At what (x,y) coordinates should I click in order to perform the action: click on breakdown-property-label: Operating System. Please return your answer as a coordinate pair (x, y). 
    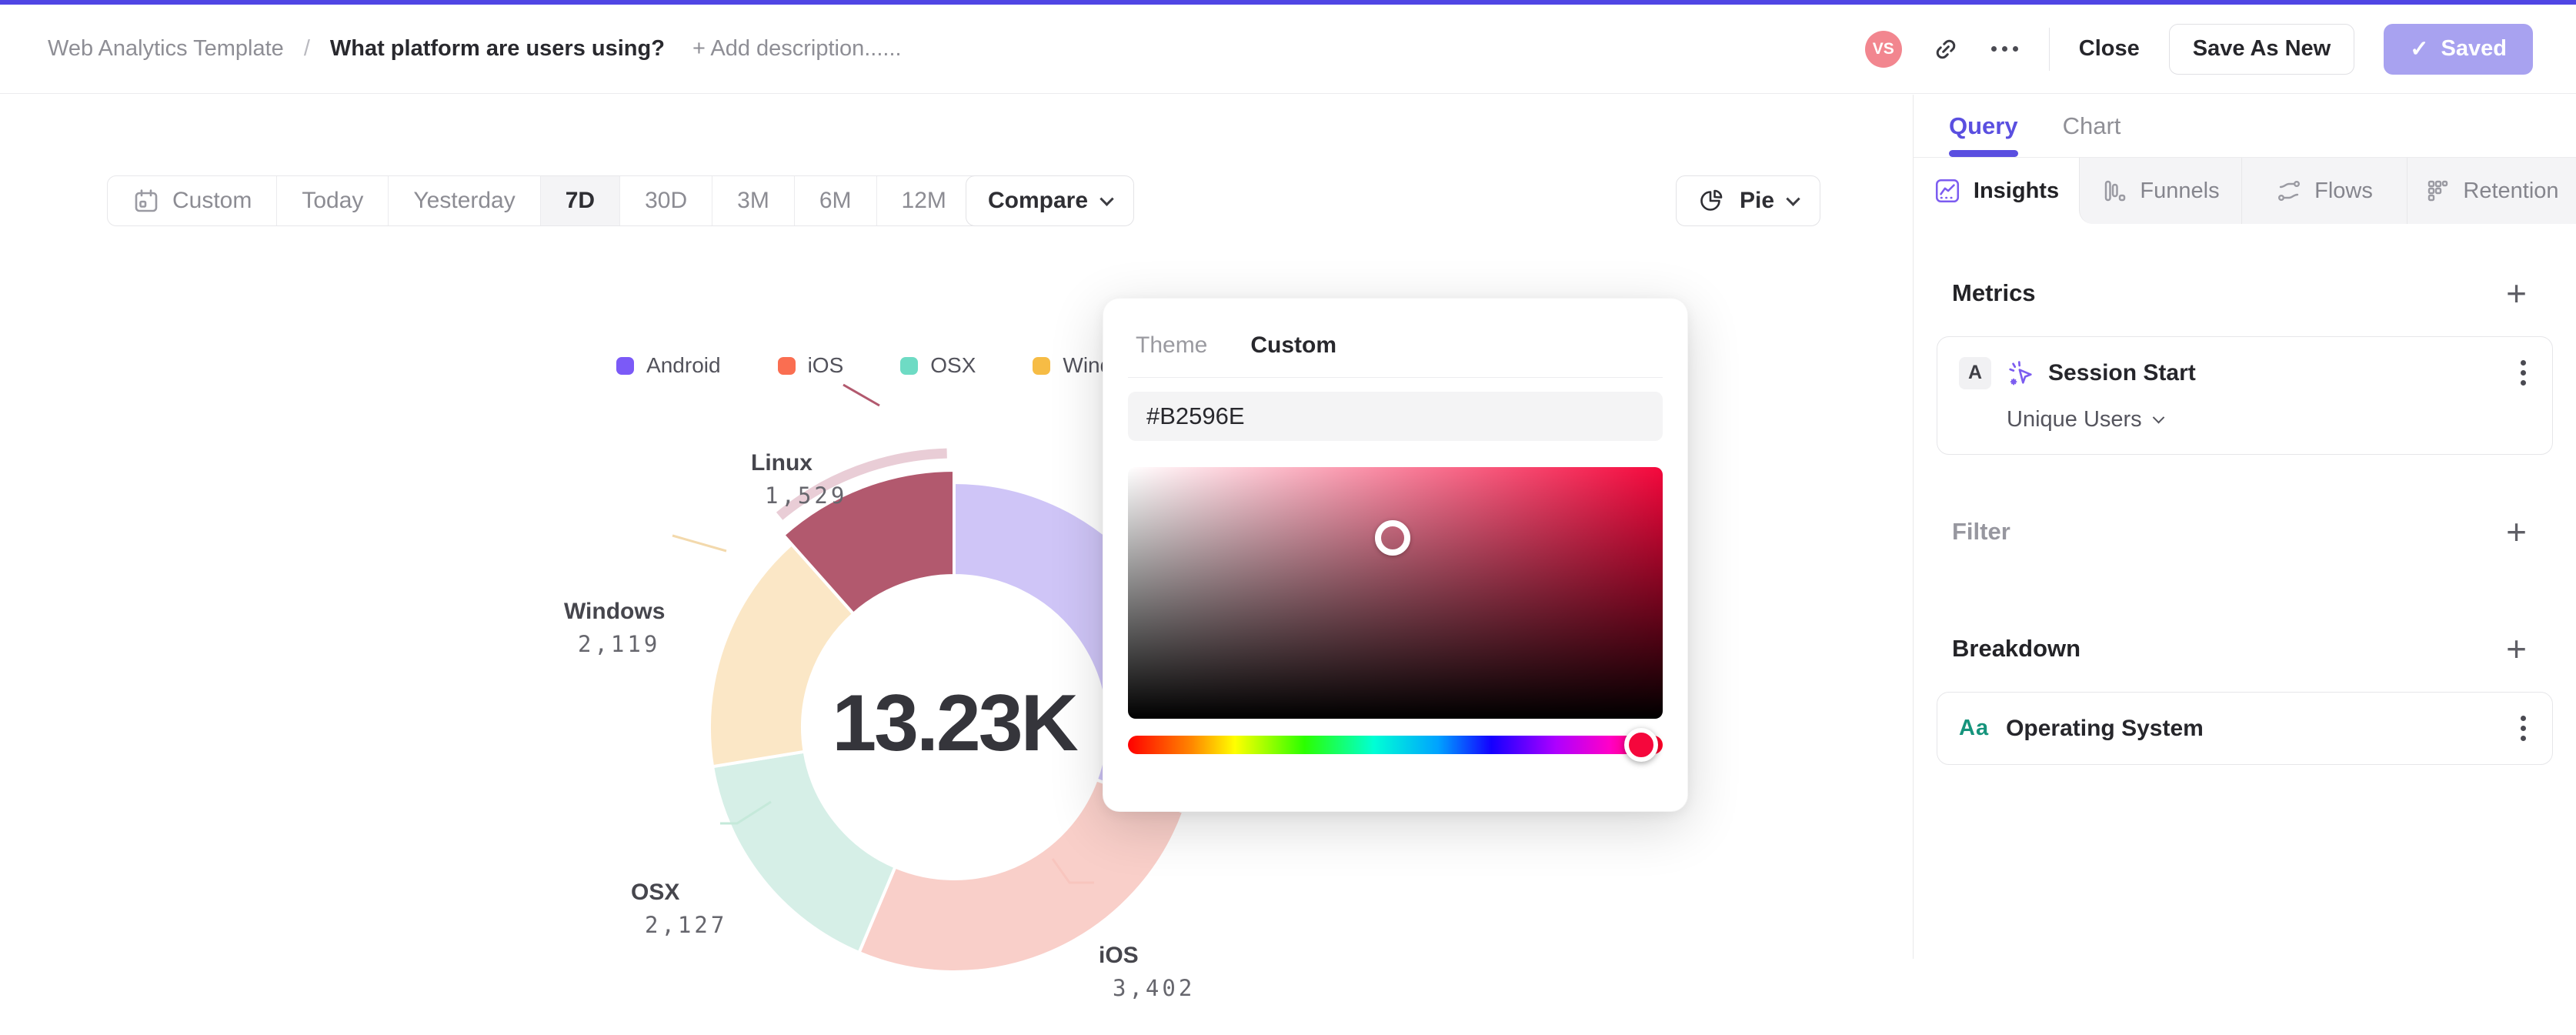
    Looking at the image, I should click on (2105, 729).